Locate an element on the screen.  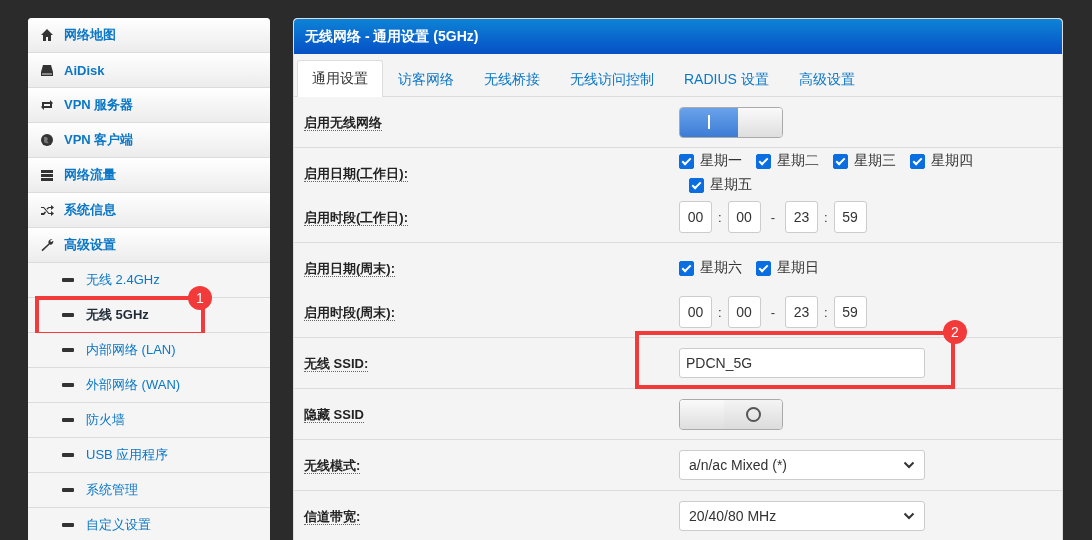
panel-title: 无线网络 - 通用设置 (5GHz) is located at coordinates (678, 36).